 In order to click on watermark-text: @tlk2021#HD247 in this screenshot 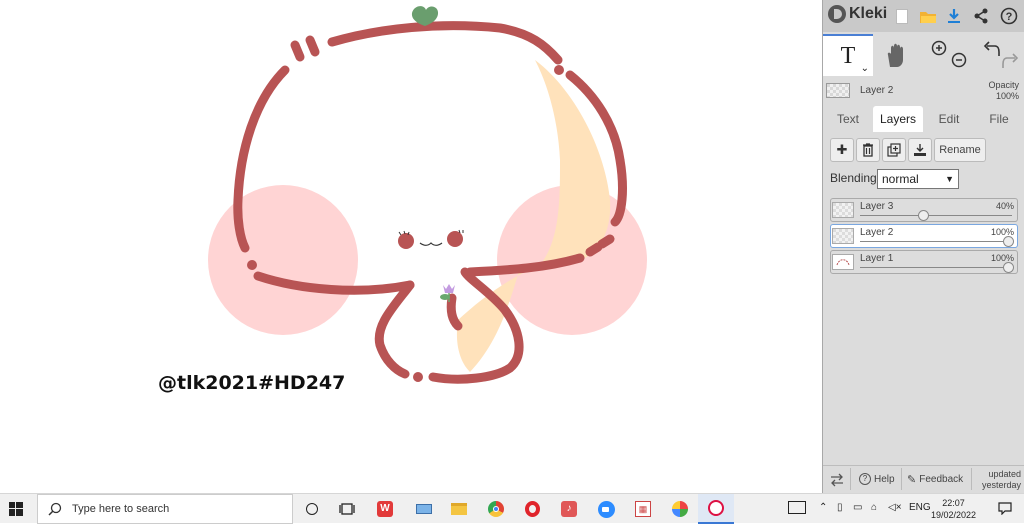, I will do `click(252, 383)`.